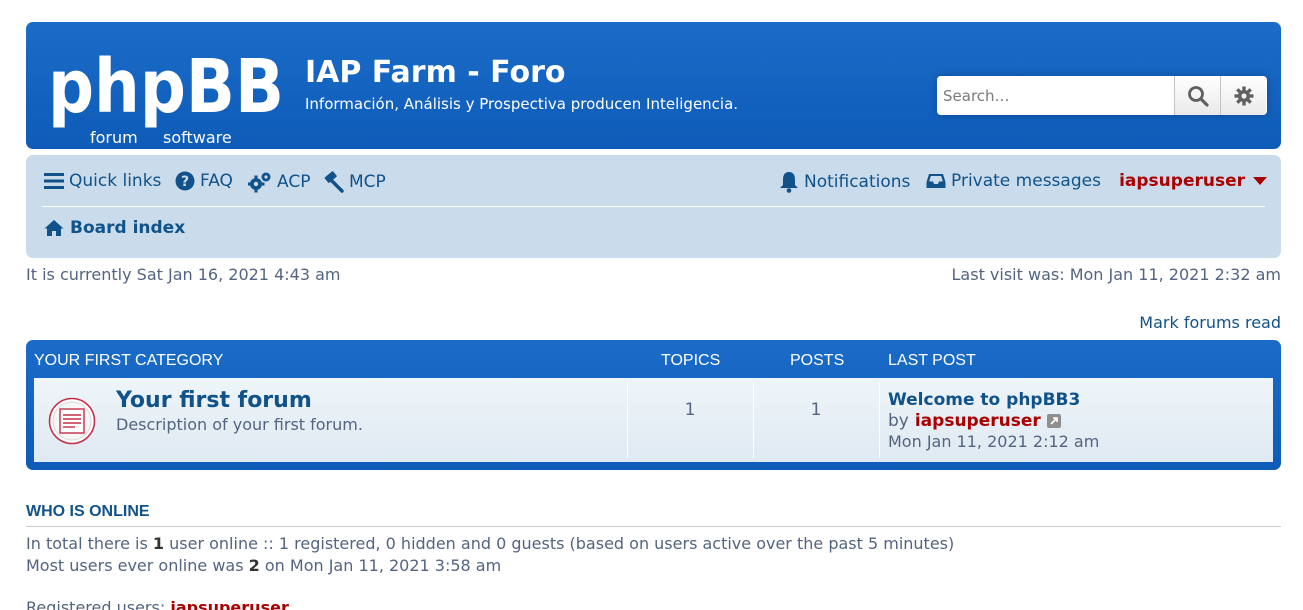 Image resolution: width=1303 pixels, height=610 pixels. What do you see at coordinates (72, 421) in the screenshot?
I see `forum-read-icon` at bounding box center [72, 421].